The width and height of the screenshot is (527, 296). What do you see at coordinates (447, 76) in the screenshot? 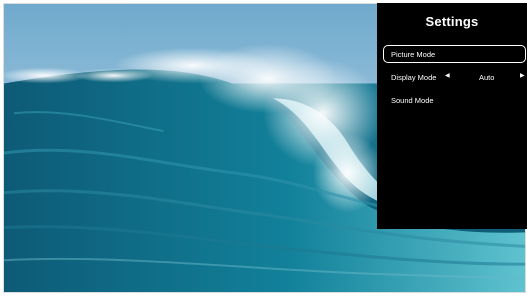
I see `arrow-left-icon: ◀` at bounding box center [447, 76].